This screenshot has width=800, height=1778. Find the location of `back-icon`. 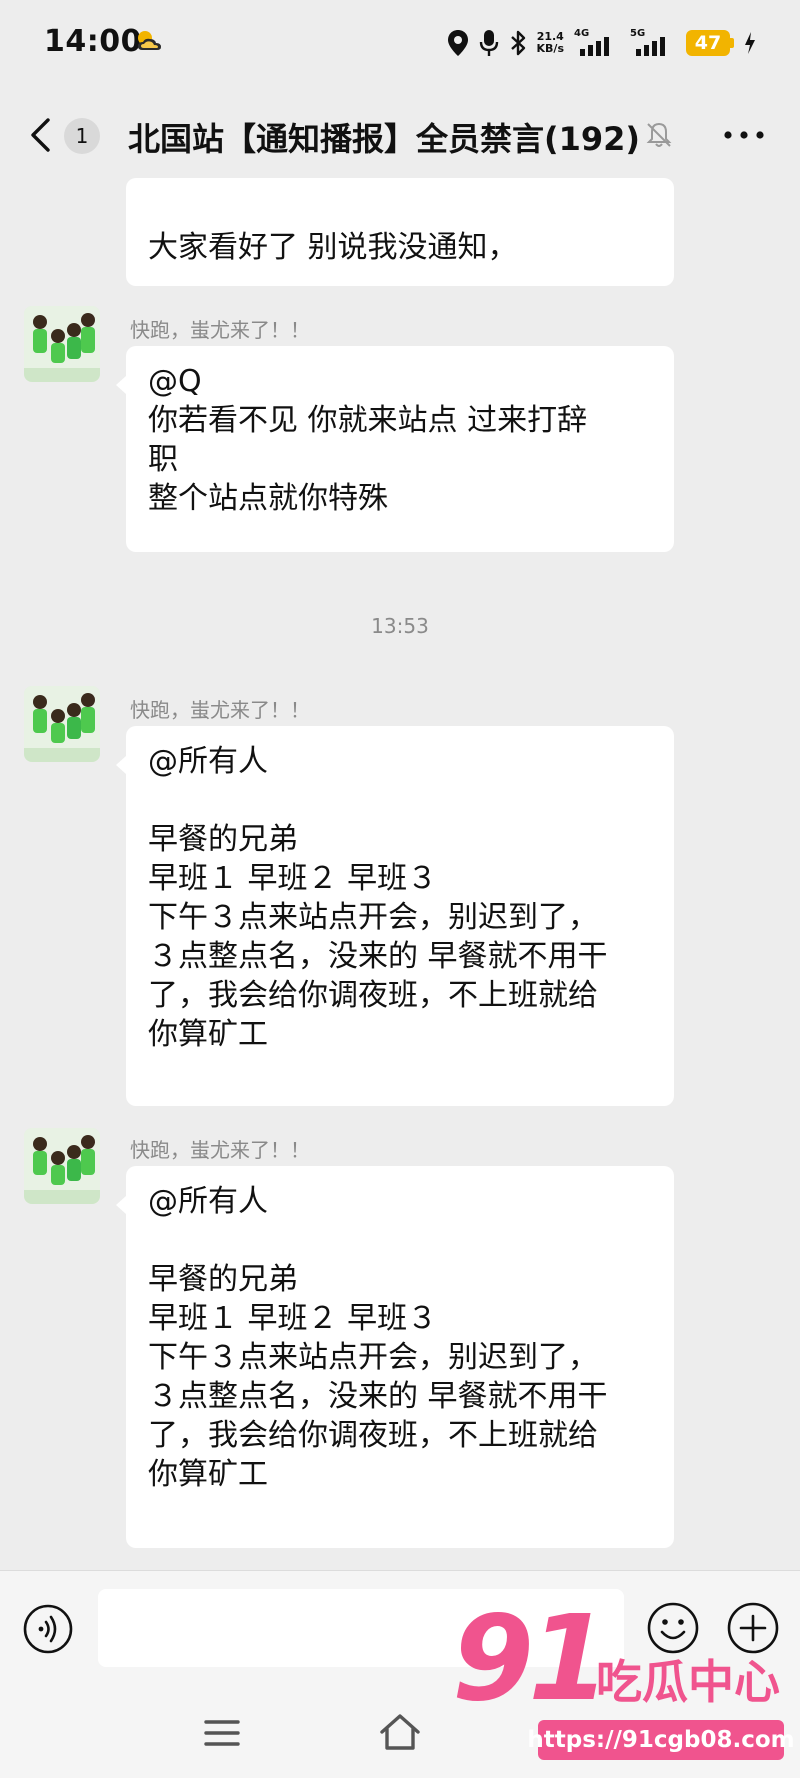

back-icon is located at coordinates (41, 135).